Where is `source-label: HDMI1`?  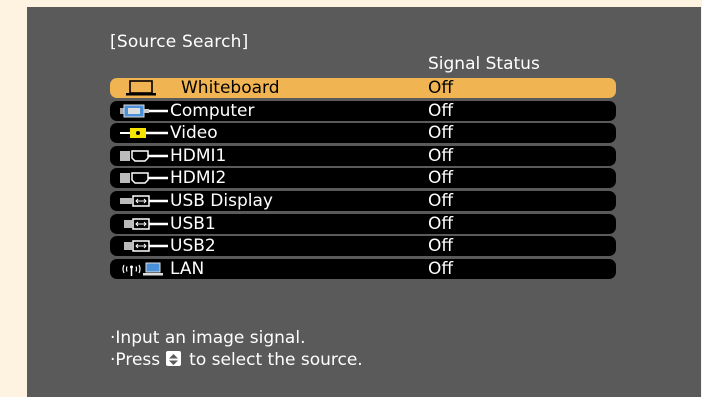 source-label: HDMI1 is located at coordinates (198, 155).